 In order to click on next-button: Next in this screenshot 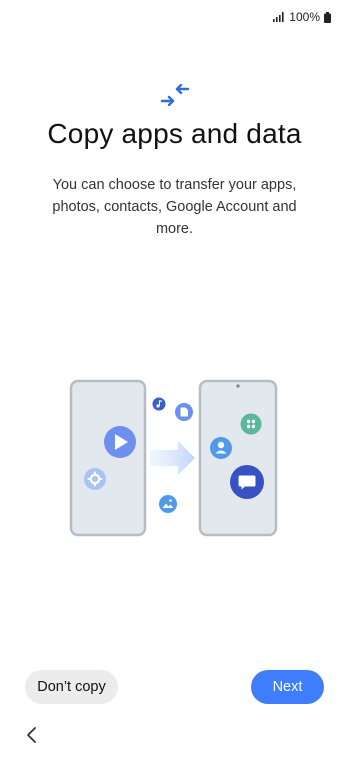, I will do `click(287, 687)`.